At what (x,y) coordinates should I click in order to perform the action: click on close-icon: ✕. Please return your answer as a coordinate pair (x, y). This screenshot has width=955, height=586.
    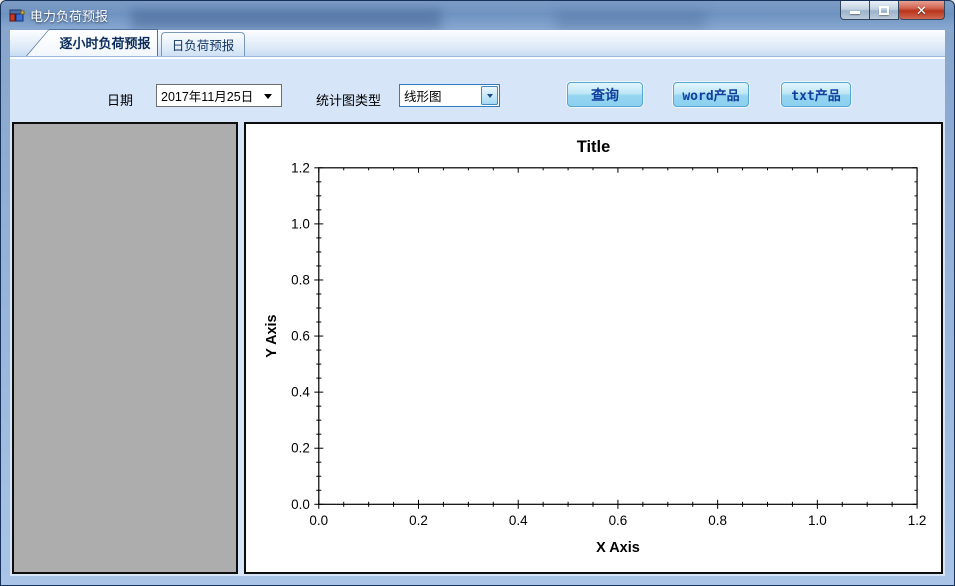
    Looking at the image, I should click on (921, 10).